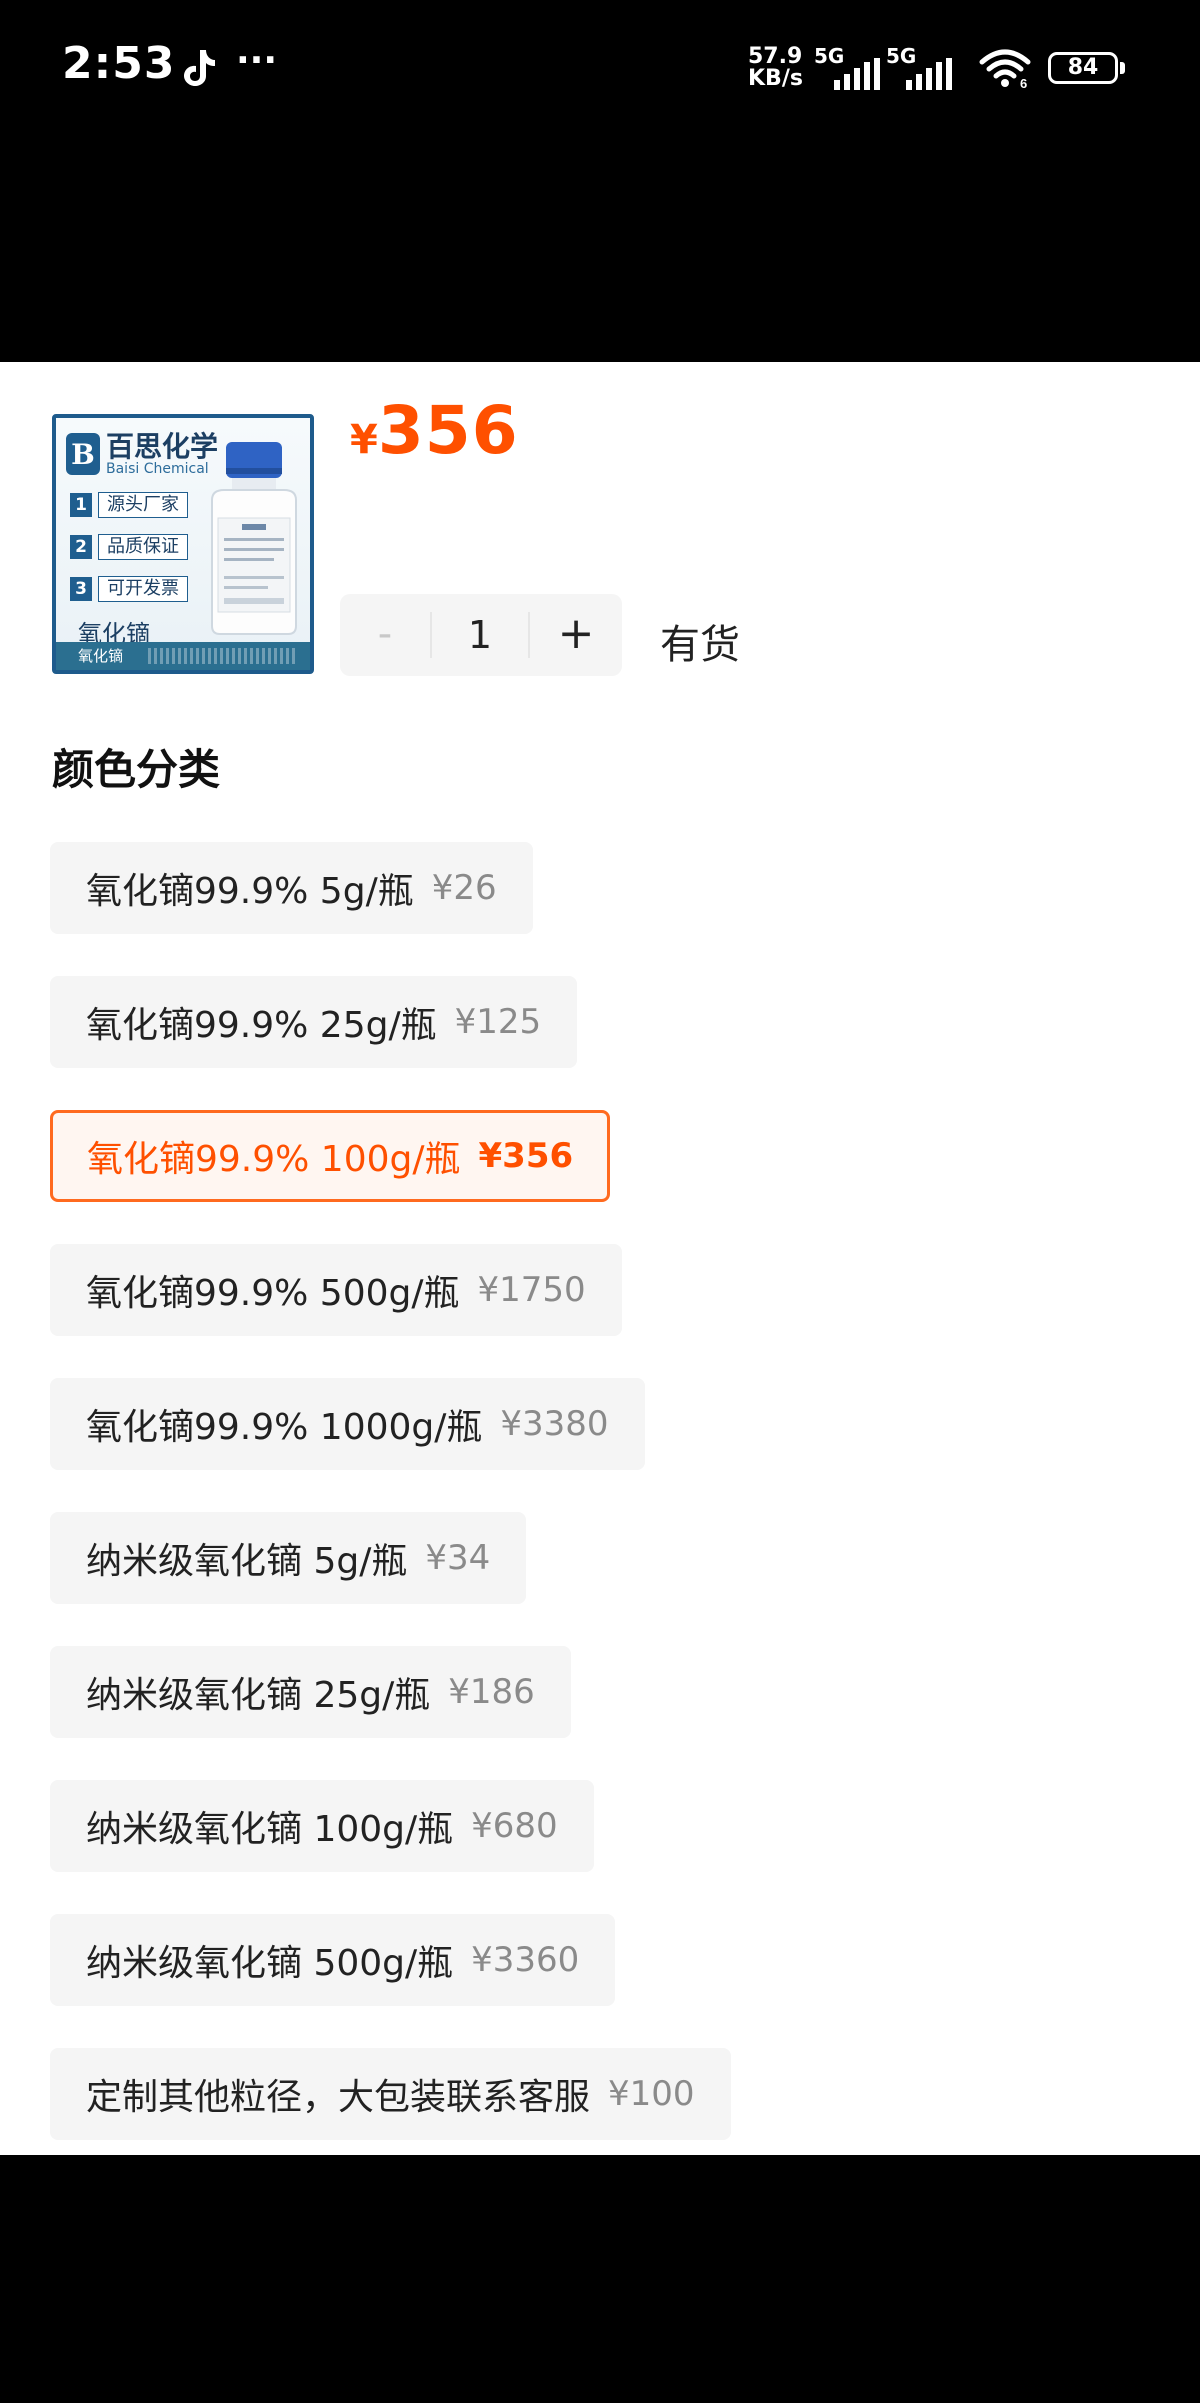  What do you see at coordinates (1023, 82) in the screenshot?
I see `wifi-badge: 6` at bounding box center [1023, 82].